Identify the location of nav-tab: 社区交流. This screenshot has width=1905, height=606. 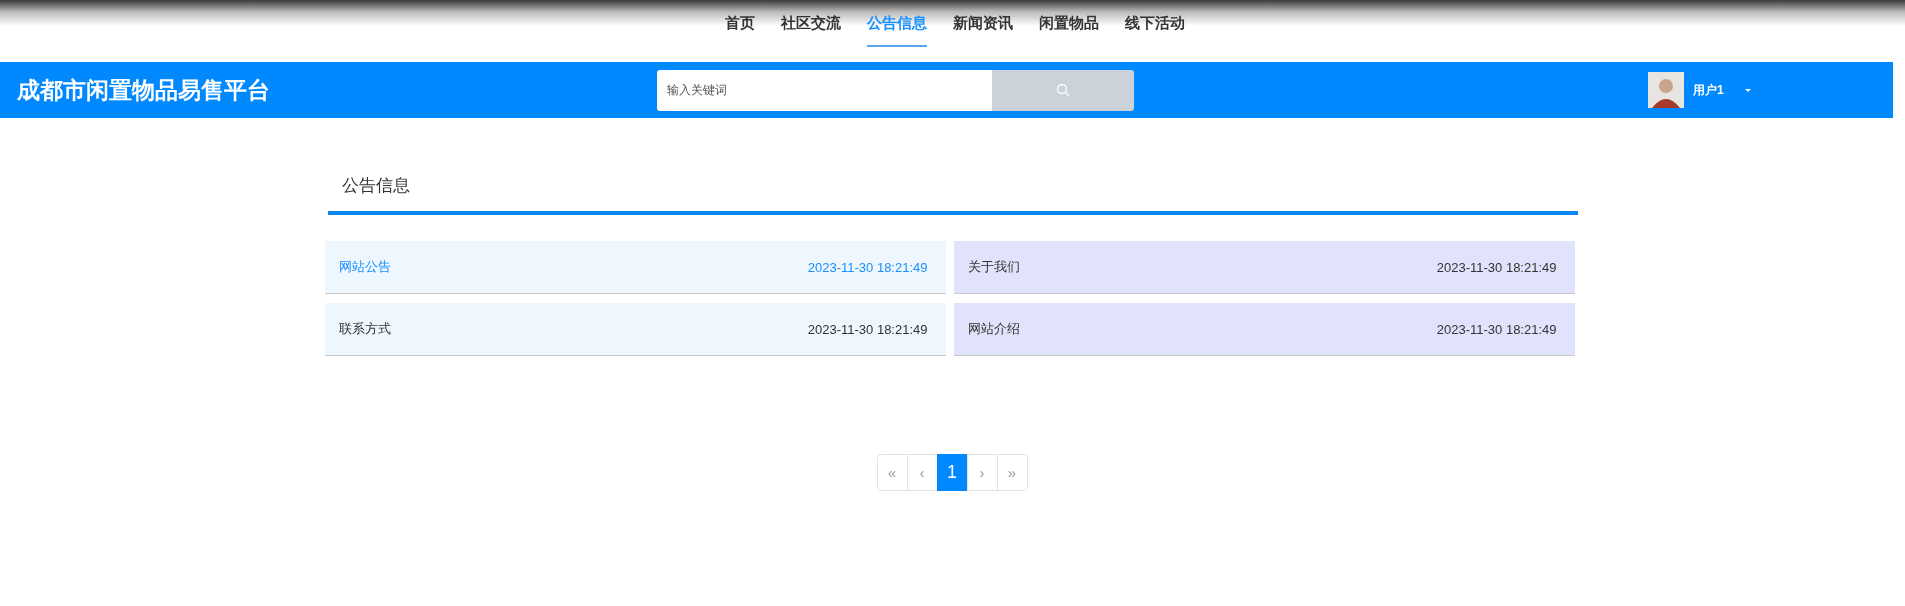
(810, 22).